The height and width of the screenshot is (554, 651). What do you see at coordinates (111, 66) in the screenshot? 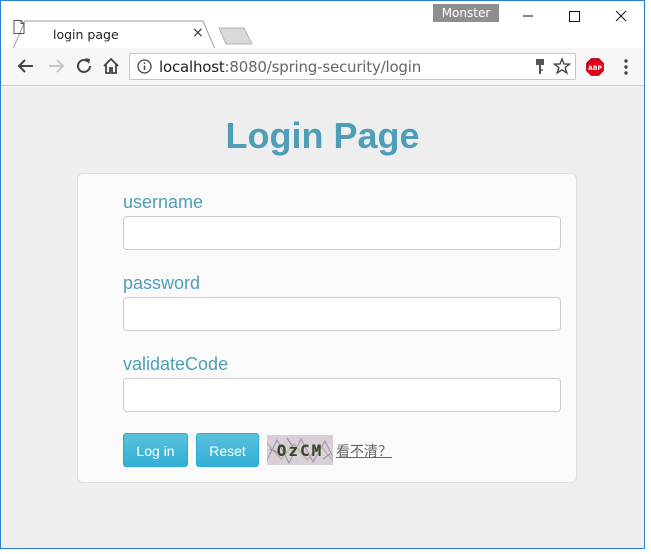
I see `home-icon` at bounding box center [111, 66].